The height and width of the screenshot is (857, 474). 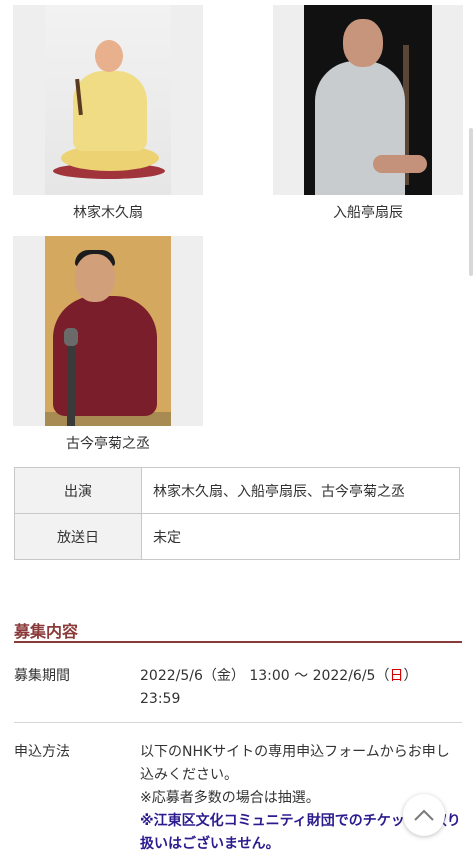 I want to click on program-info-table: 出演 林家木久扇、入船亭扇辰、古今亭菊之丞 放送日 未定, so click(x=237, y=513).